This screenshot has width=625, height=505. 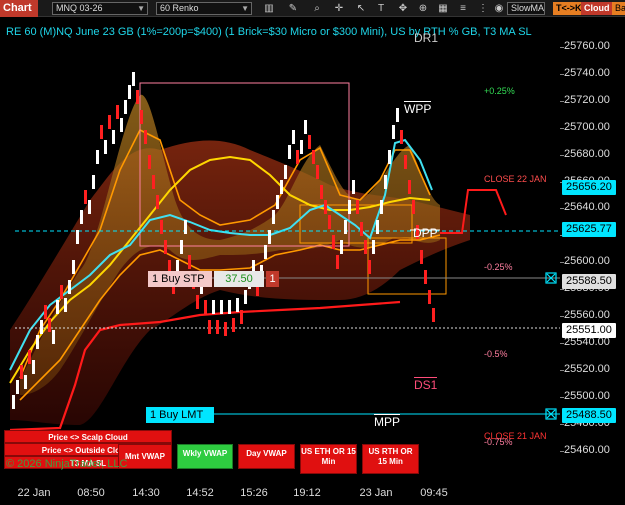 What do you see at coordinates (141, 8) in the screenshot?
I see `chevron-down-icon: ▼` at bounding box center [141, 8].